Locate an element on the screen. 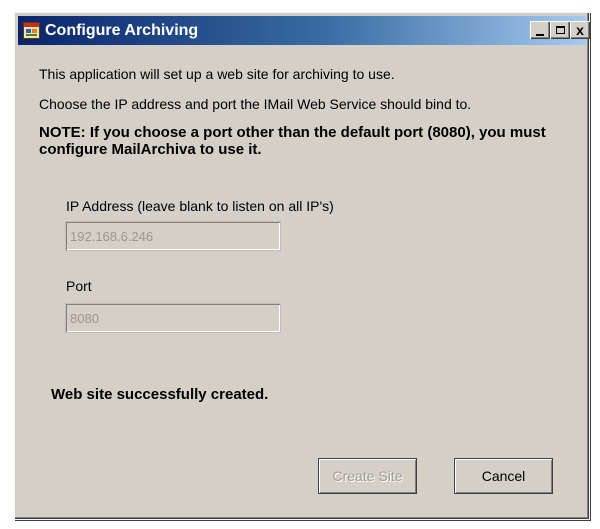 This screenshot has width=600, height=529. window-title: Configure Archiving is located at coordinates (122, 30).